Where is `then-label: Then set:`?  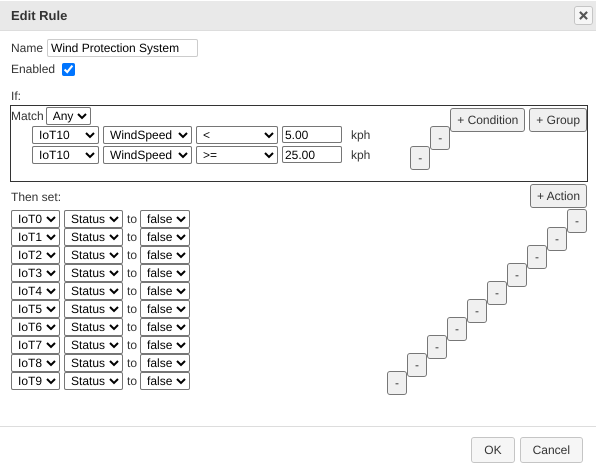 then-label: Then set: is located at coordinates (36, 197).